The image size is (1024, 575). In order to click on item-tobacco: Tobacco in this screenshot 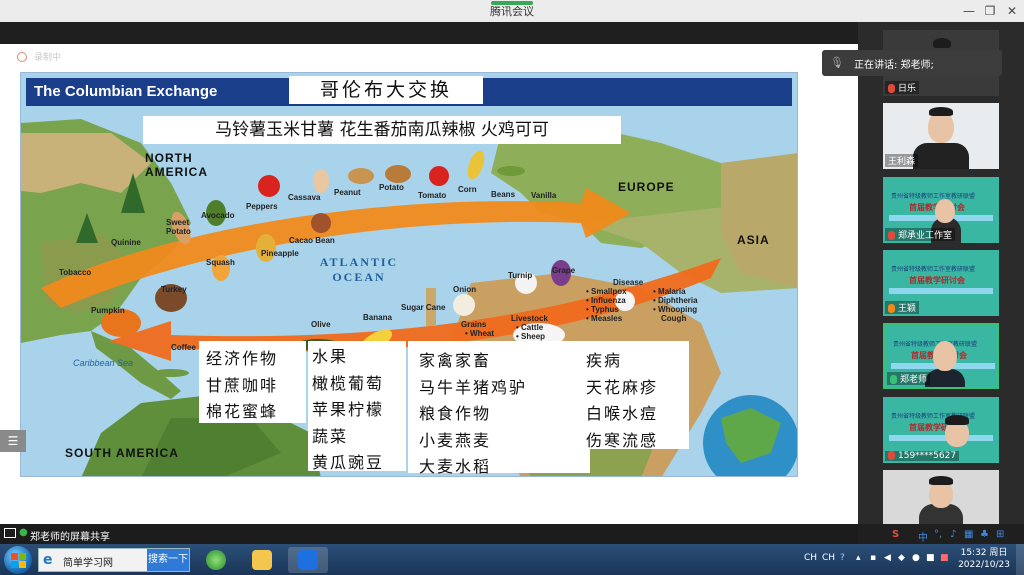, I will do `click(75, 272)`.